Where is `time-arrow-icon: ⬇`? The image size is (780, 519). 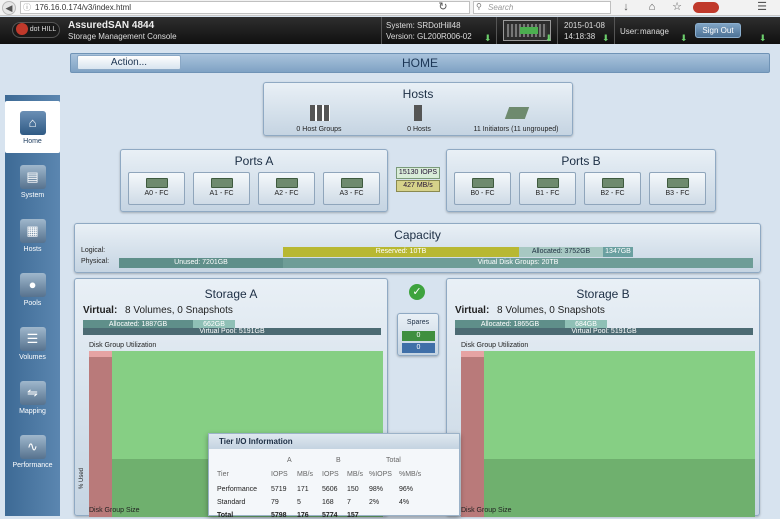 time-arrow-icon: ⬇ is located at coordinates (606, 38).